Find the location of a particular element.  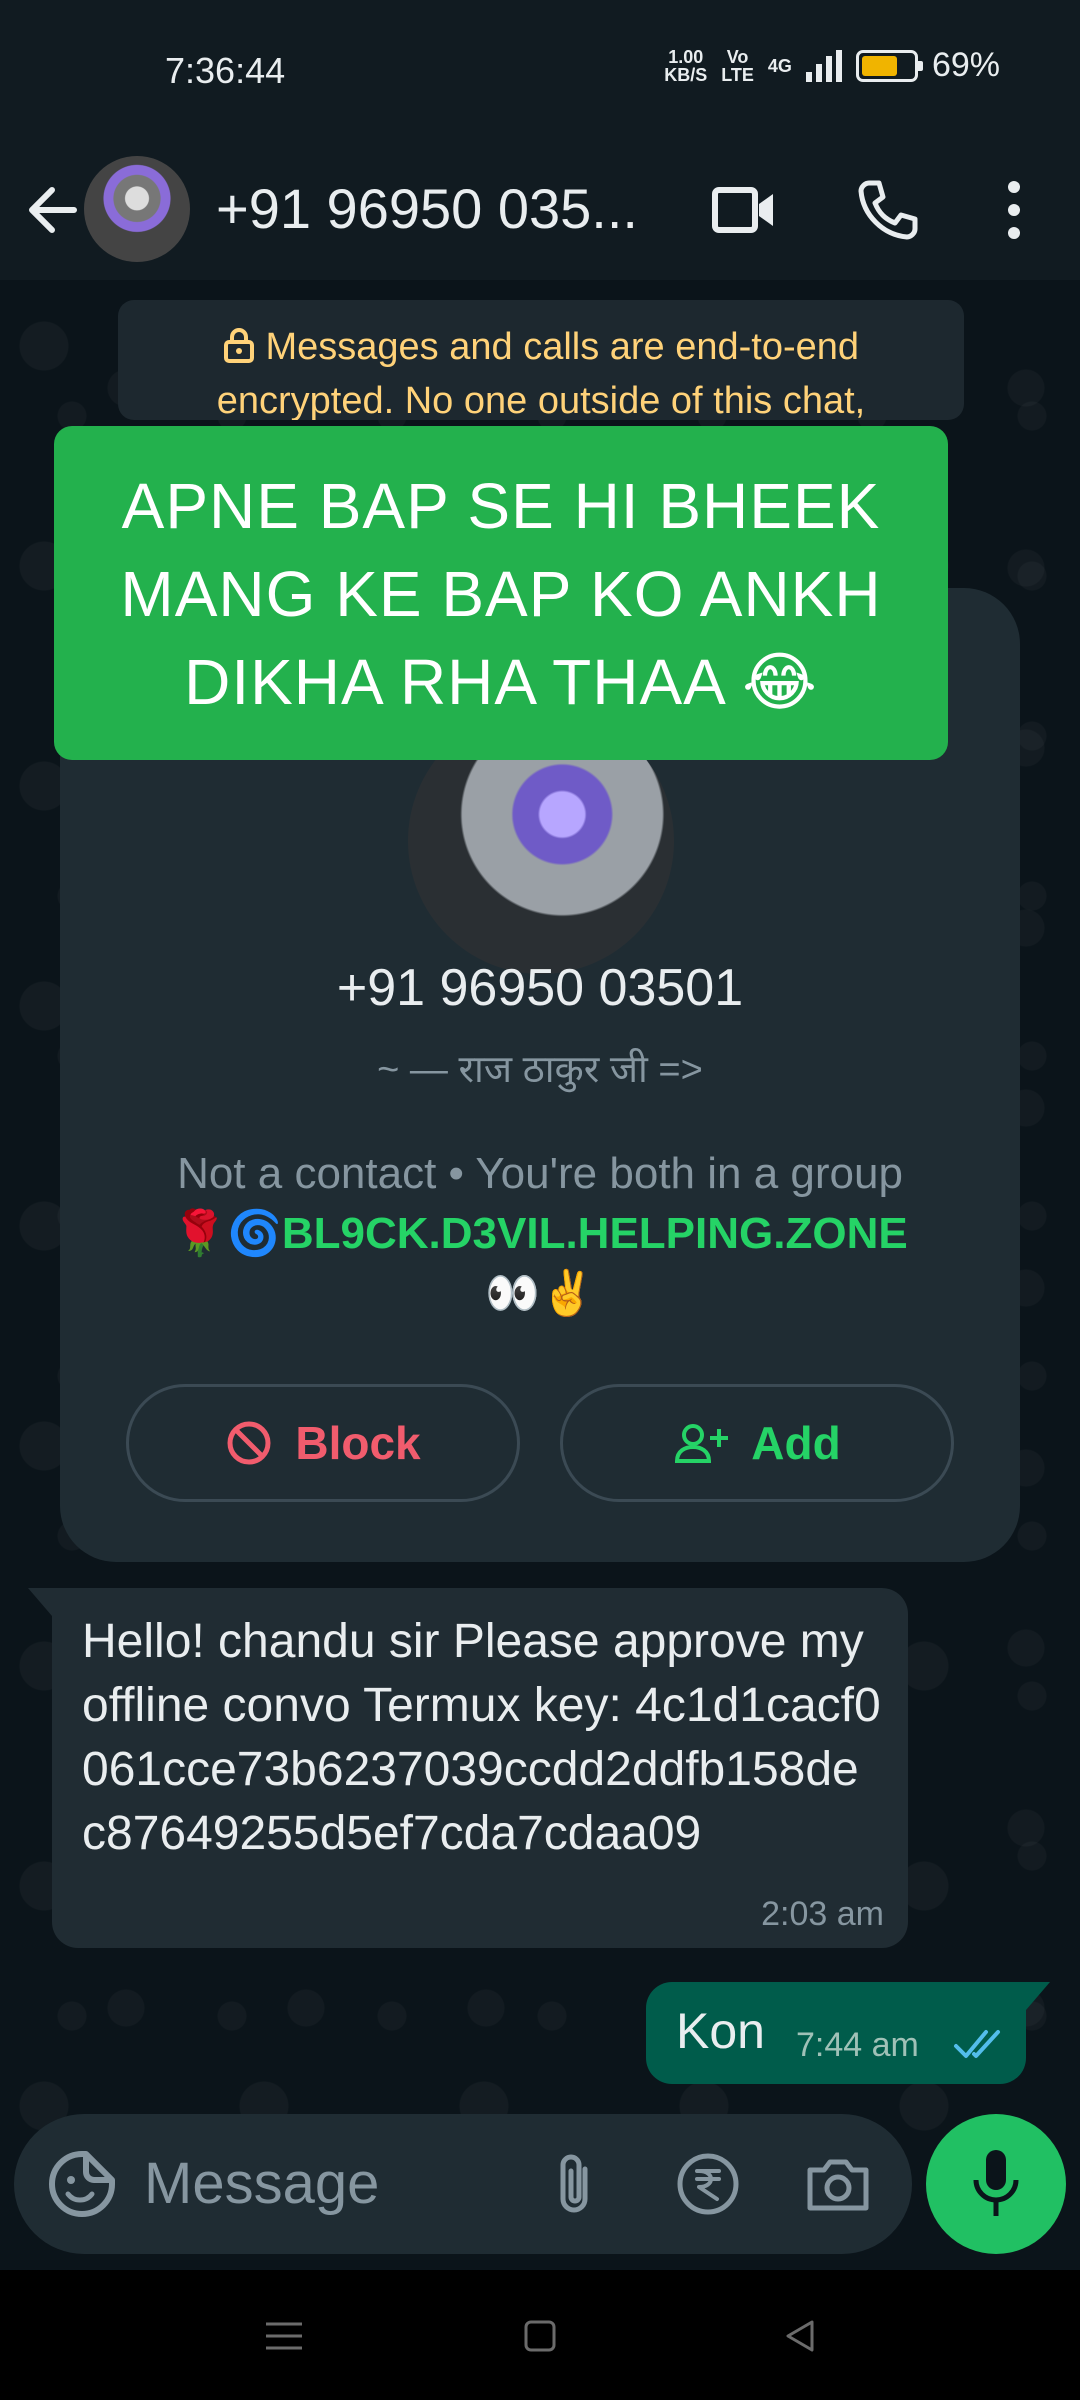

mic-icon is located at coordinates (996, 2183).